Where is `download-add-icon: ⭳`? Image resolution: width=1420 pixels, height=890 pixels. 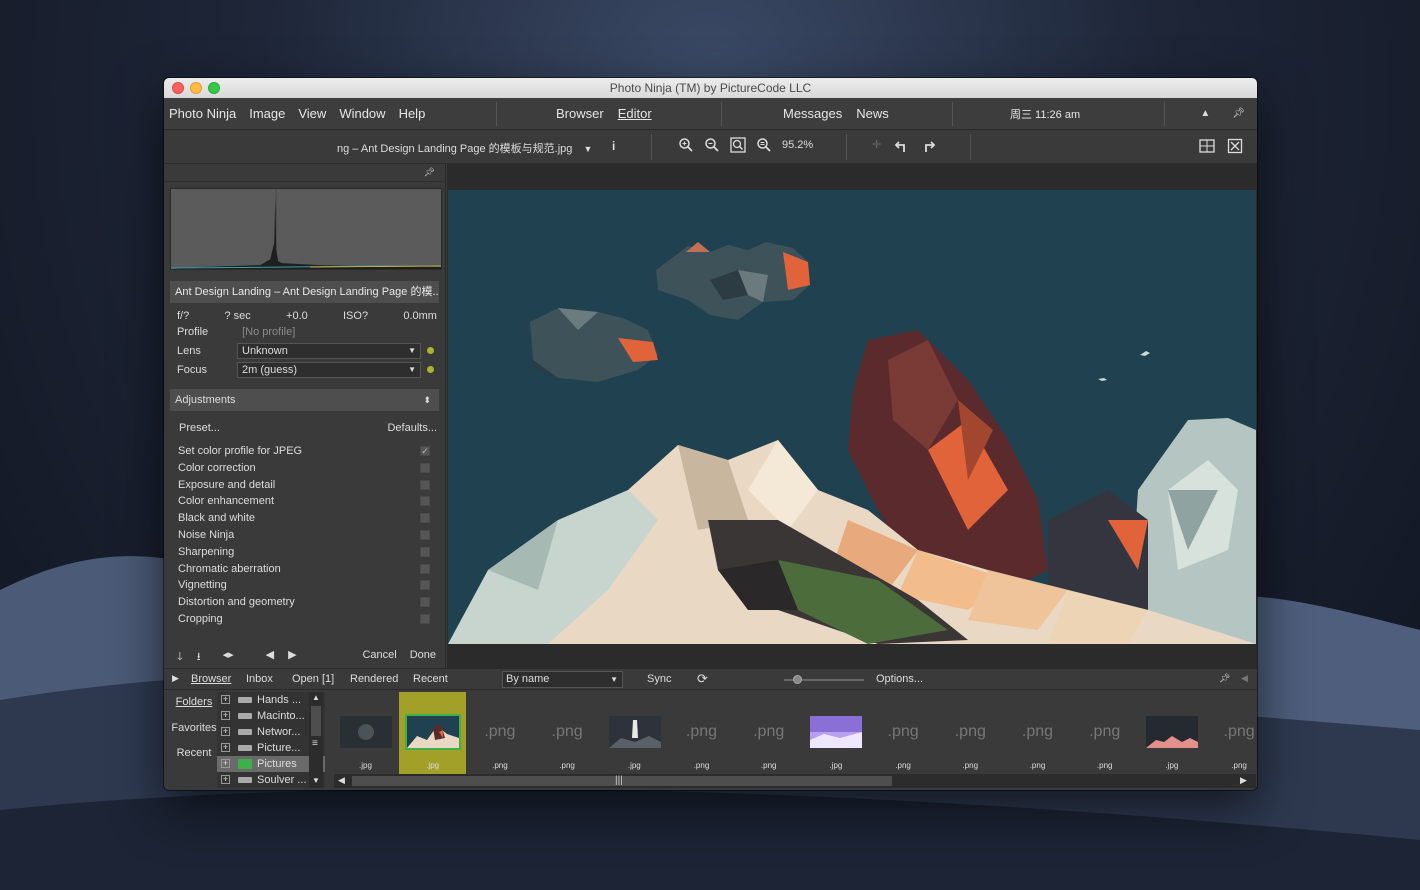 download-add-icon: ⭳ is located at coordinates (199, 657).